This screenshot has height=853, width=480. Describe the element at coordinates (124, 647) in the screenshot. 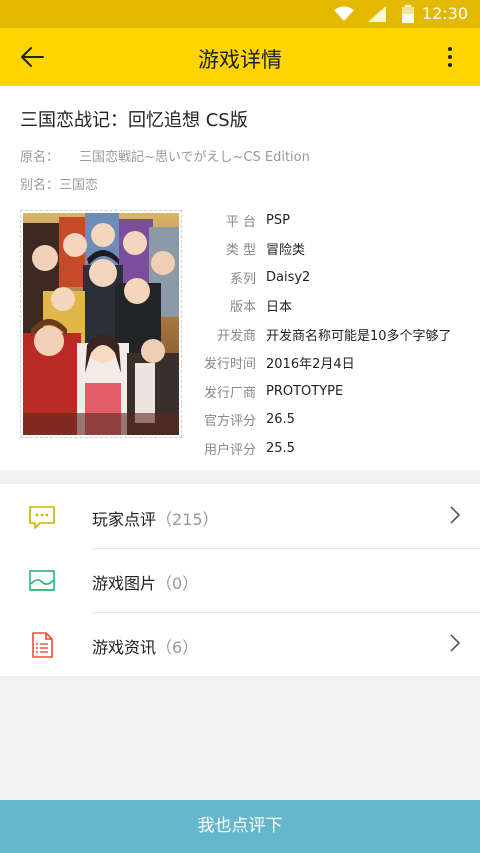

I see `list-item-title: 游戏资讯` at that location.